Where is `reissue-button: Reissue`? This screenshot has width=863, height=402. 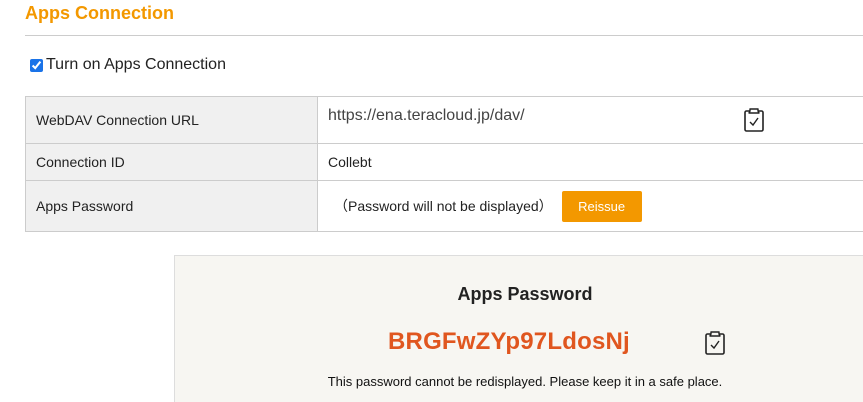 reissue-button: Reissue is located at coordinates (601, 206).